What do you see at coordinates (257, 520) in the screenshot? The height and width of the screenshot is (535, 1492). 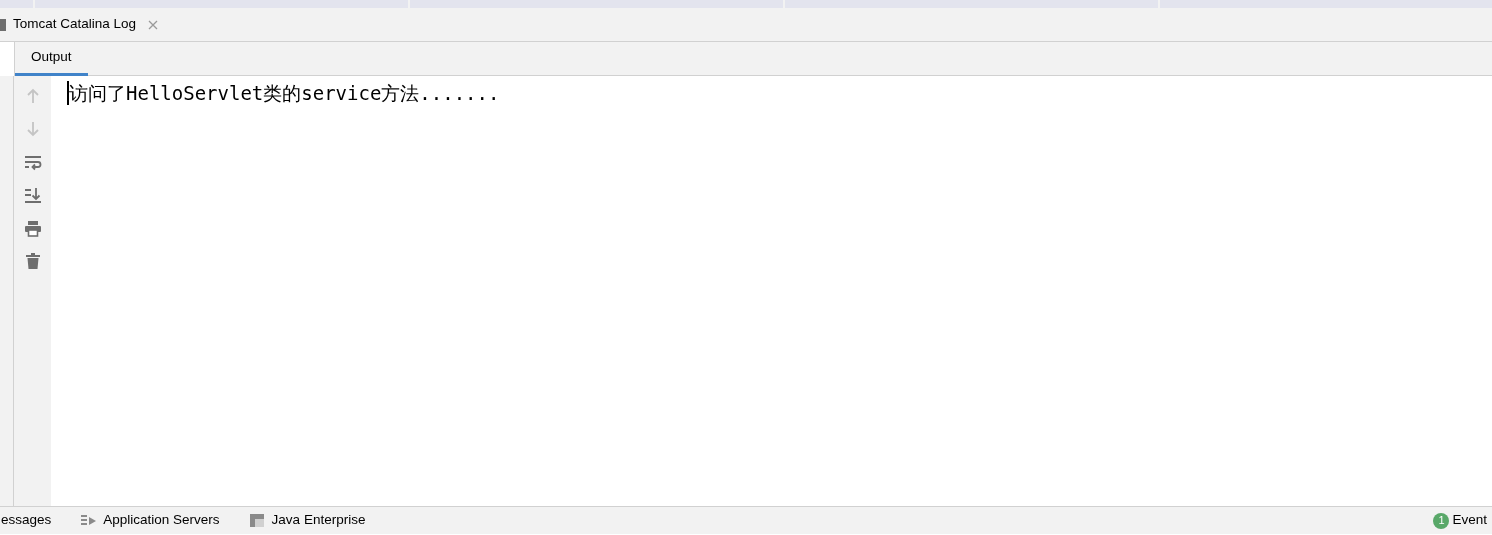 I see `enterprise-icon` at bounding box center [257, 520].